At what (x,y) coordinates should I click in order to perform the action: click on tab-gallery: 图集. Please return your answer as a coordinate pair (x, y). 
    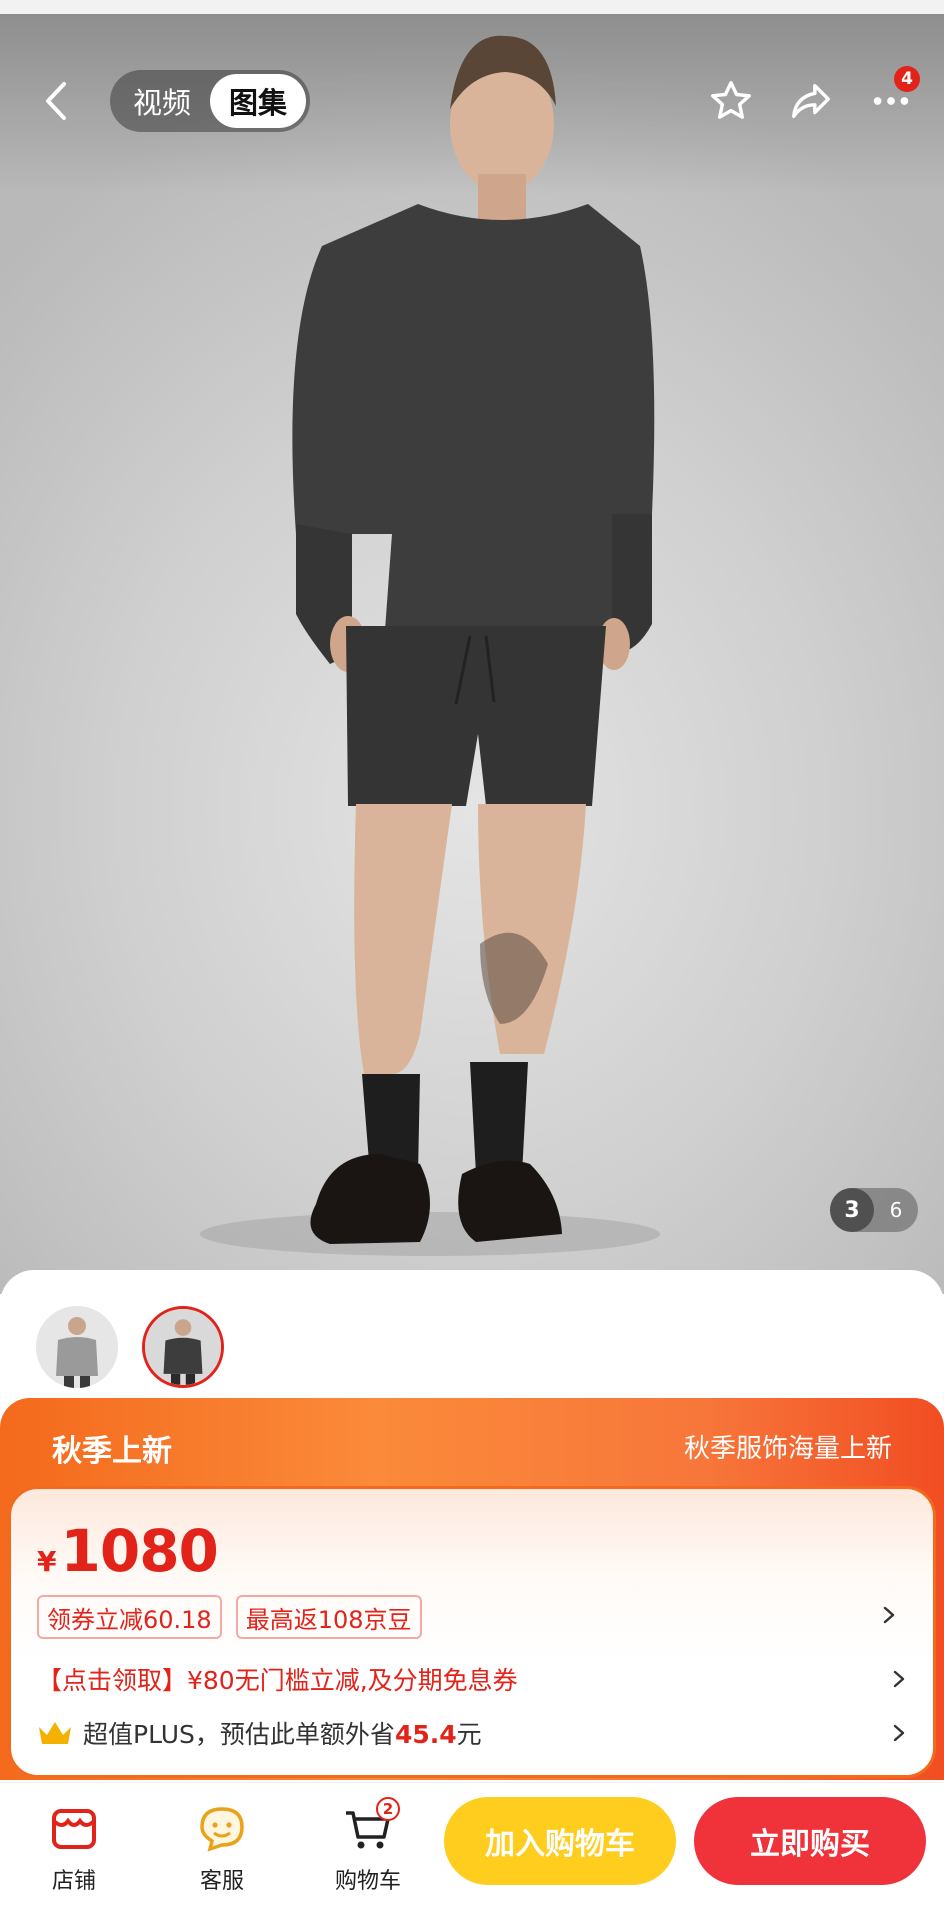
    Looking at the image, I should click on (258, 101).